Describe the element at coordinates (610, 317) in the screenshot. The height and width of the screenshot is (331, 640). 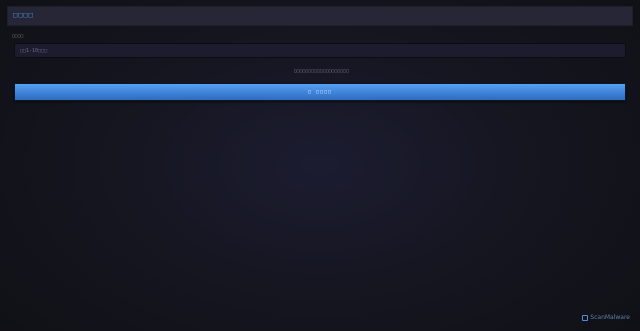
I see `watermark-text: ScanMalware` at that location.